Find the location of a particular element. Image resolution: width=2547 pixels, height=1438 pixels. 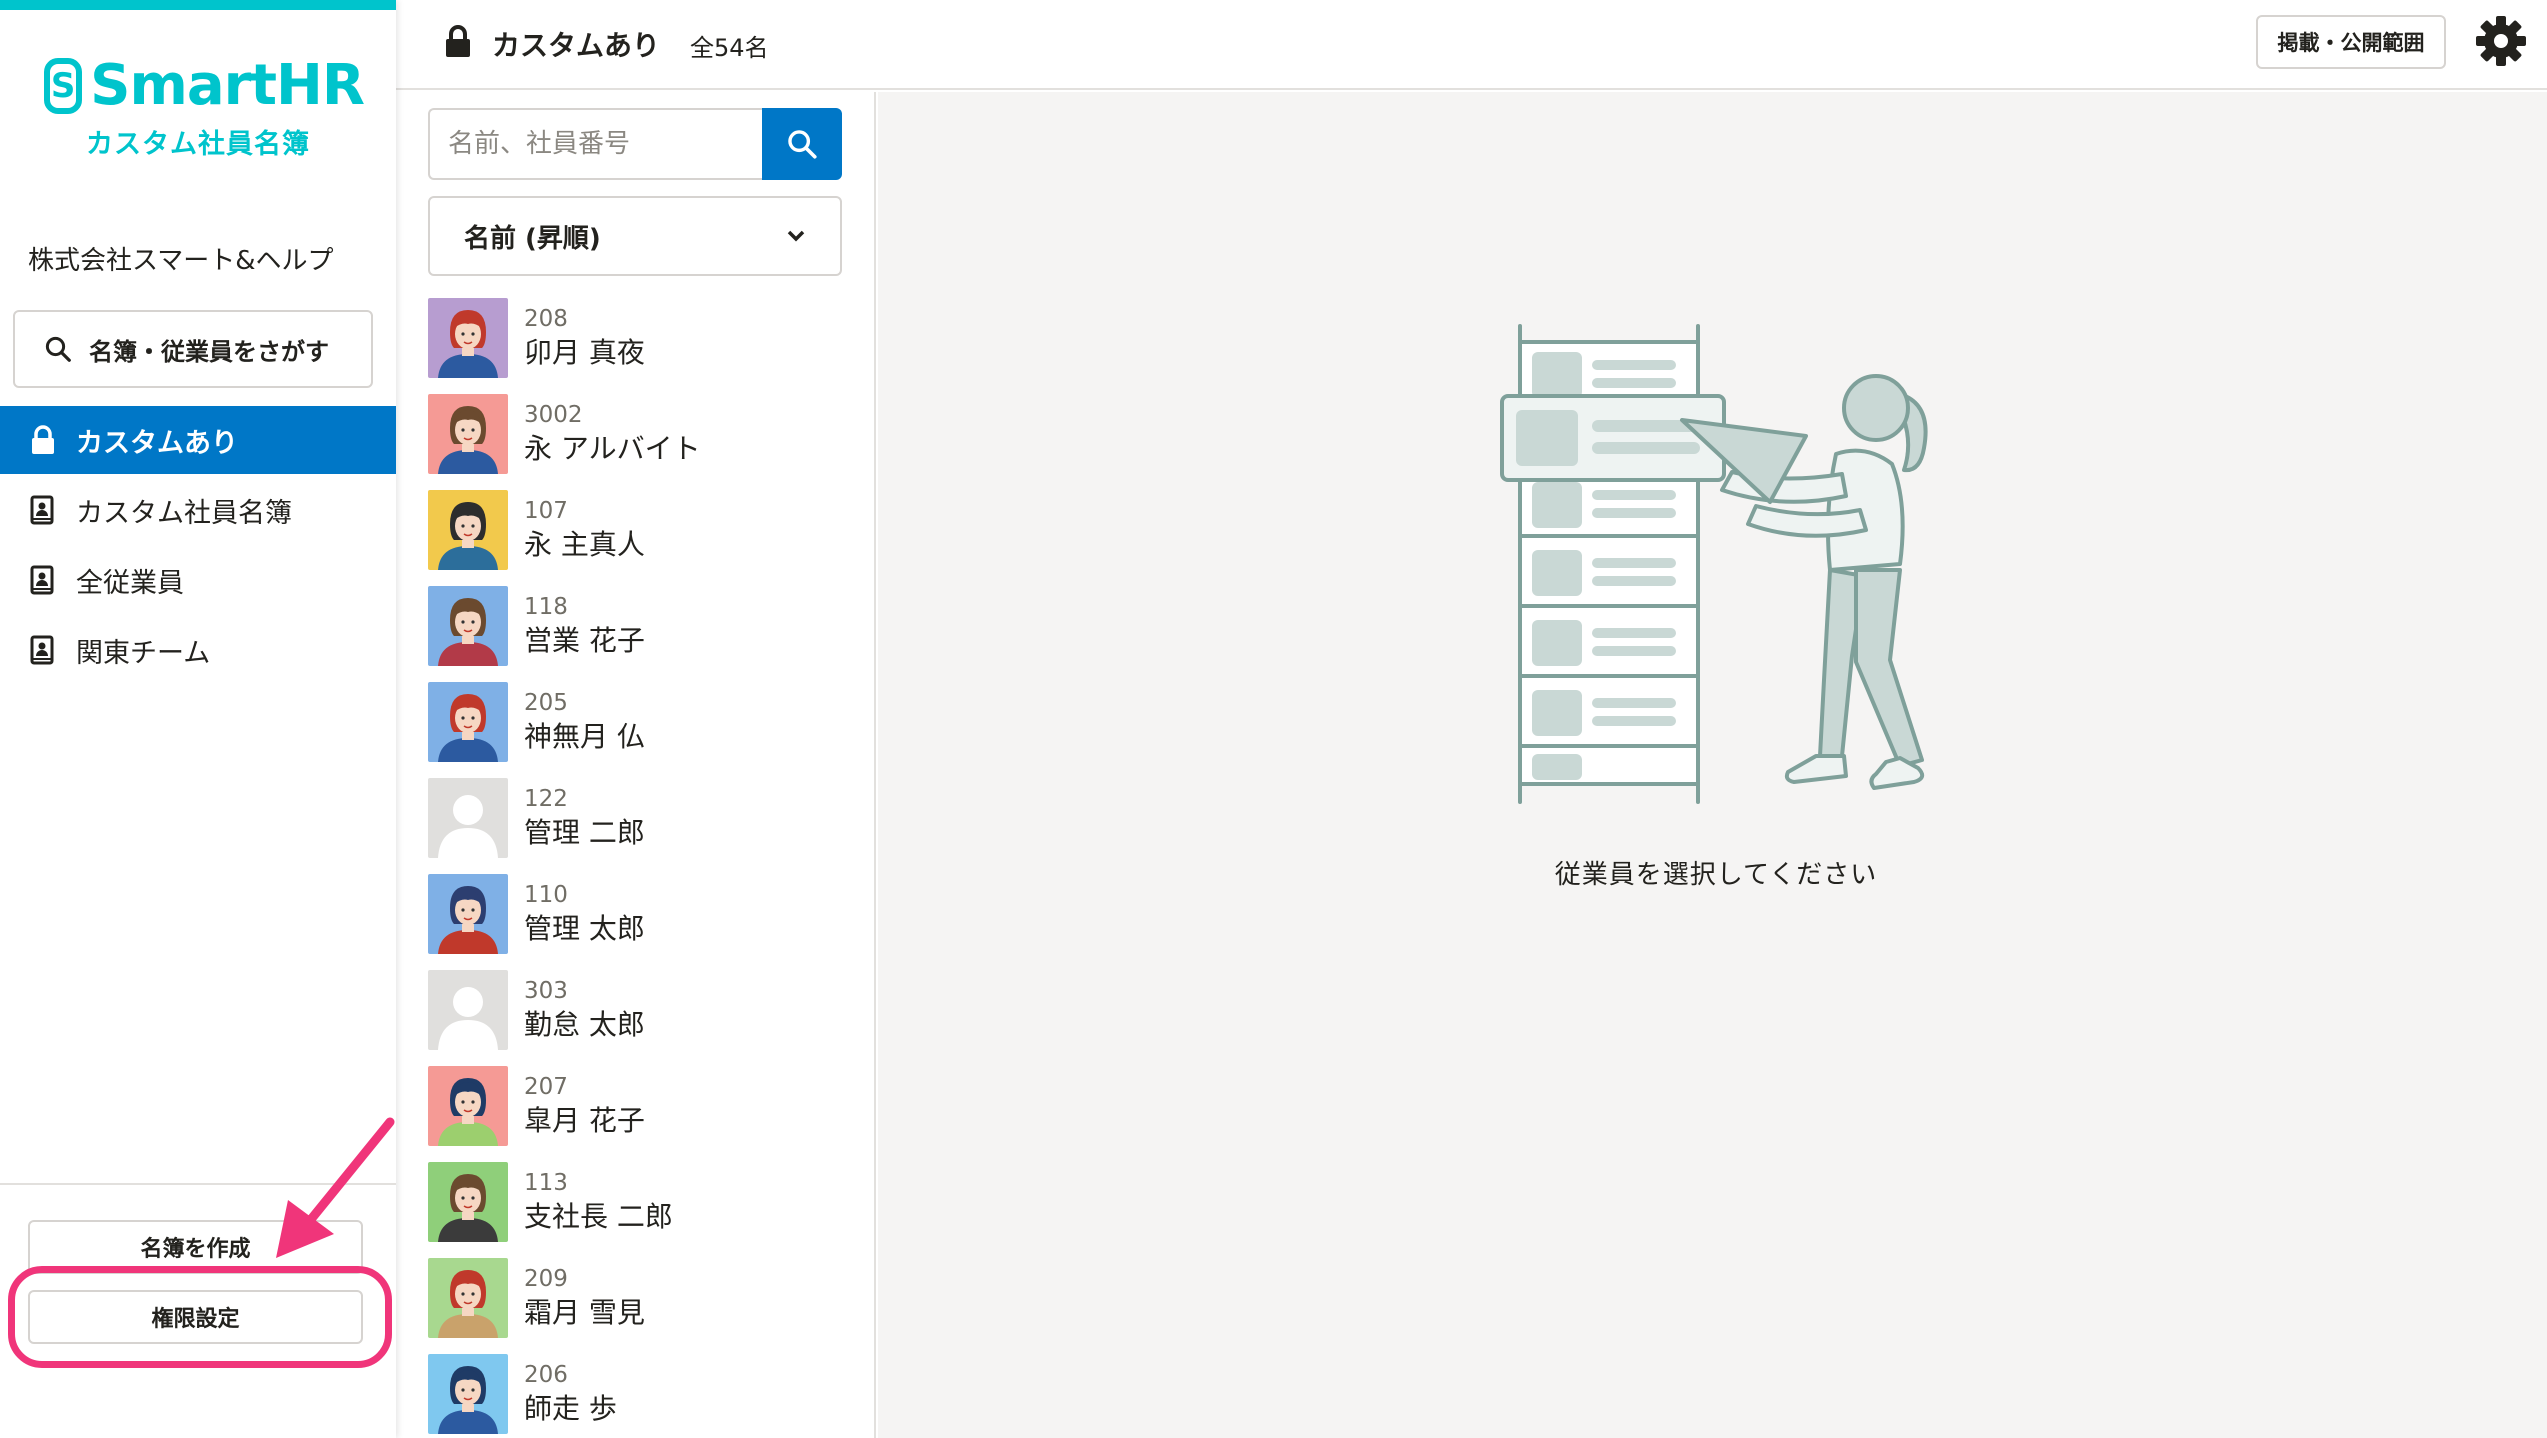

sort-select: 名前 (昇順) is located at coordinates (635, 236).